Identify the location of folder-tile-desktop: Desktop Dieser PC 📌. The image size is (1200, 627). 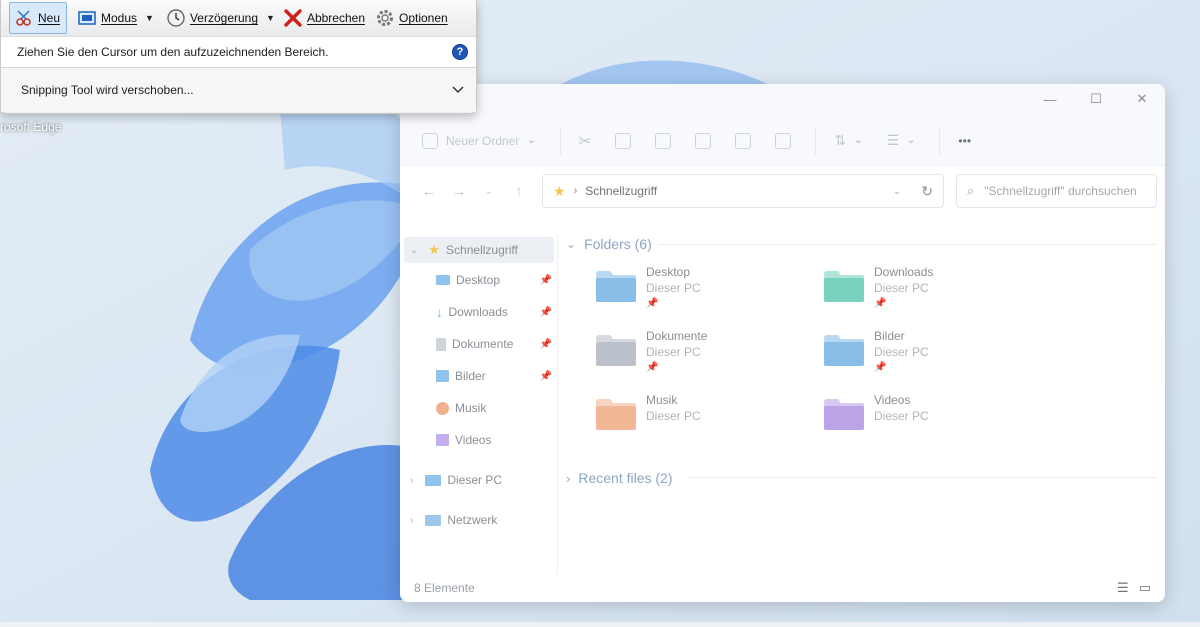
(704, 294).